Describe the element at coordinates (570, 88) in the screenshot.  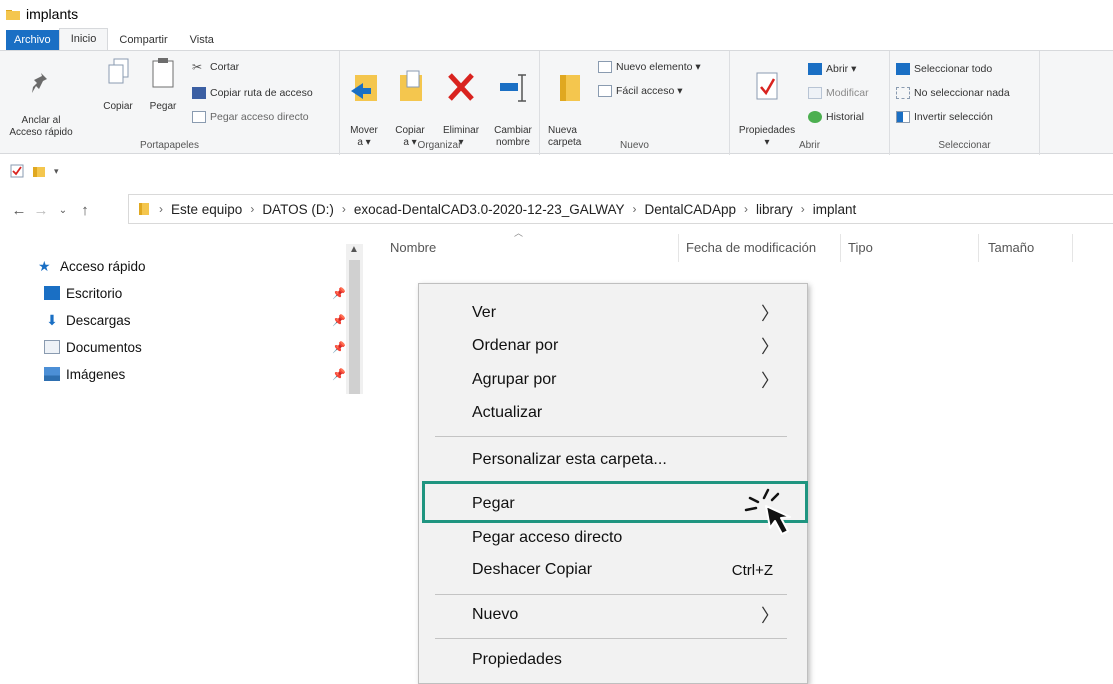
I see `new-folder-icon` at that location.